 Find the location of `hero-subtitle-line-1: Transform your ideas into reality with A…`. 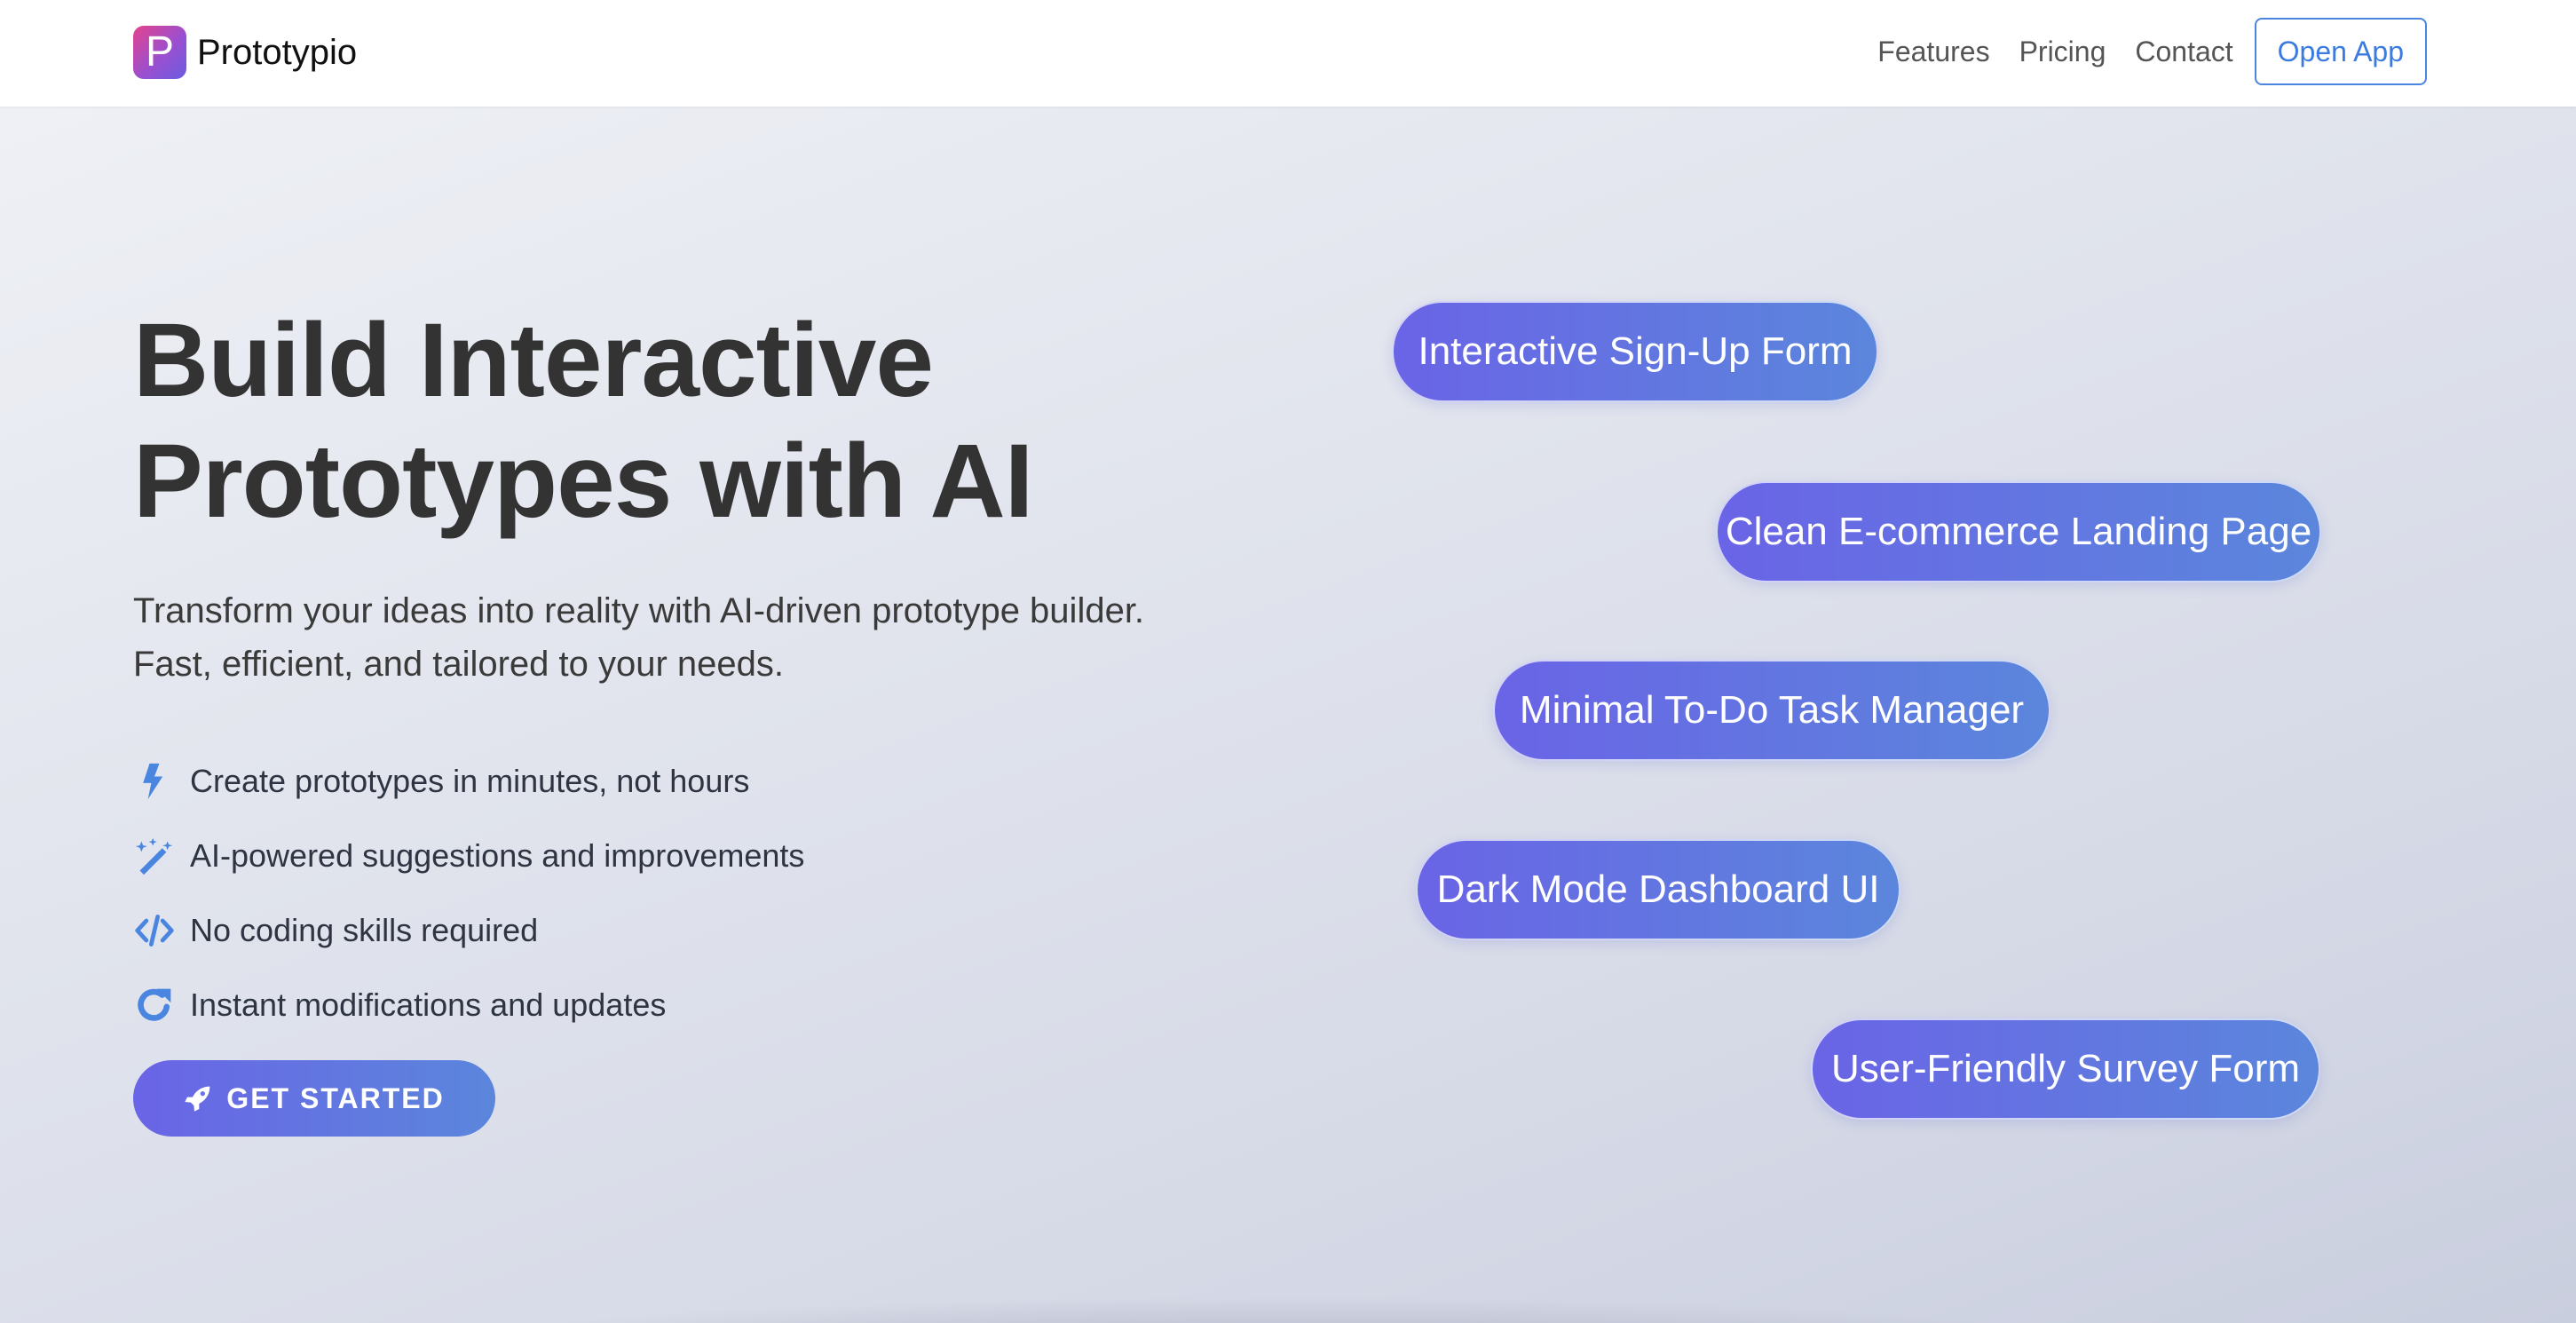

hero-subtitle-line-1: Transform your ideas into reality with A… is located at coordinates (639, 610).